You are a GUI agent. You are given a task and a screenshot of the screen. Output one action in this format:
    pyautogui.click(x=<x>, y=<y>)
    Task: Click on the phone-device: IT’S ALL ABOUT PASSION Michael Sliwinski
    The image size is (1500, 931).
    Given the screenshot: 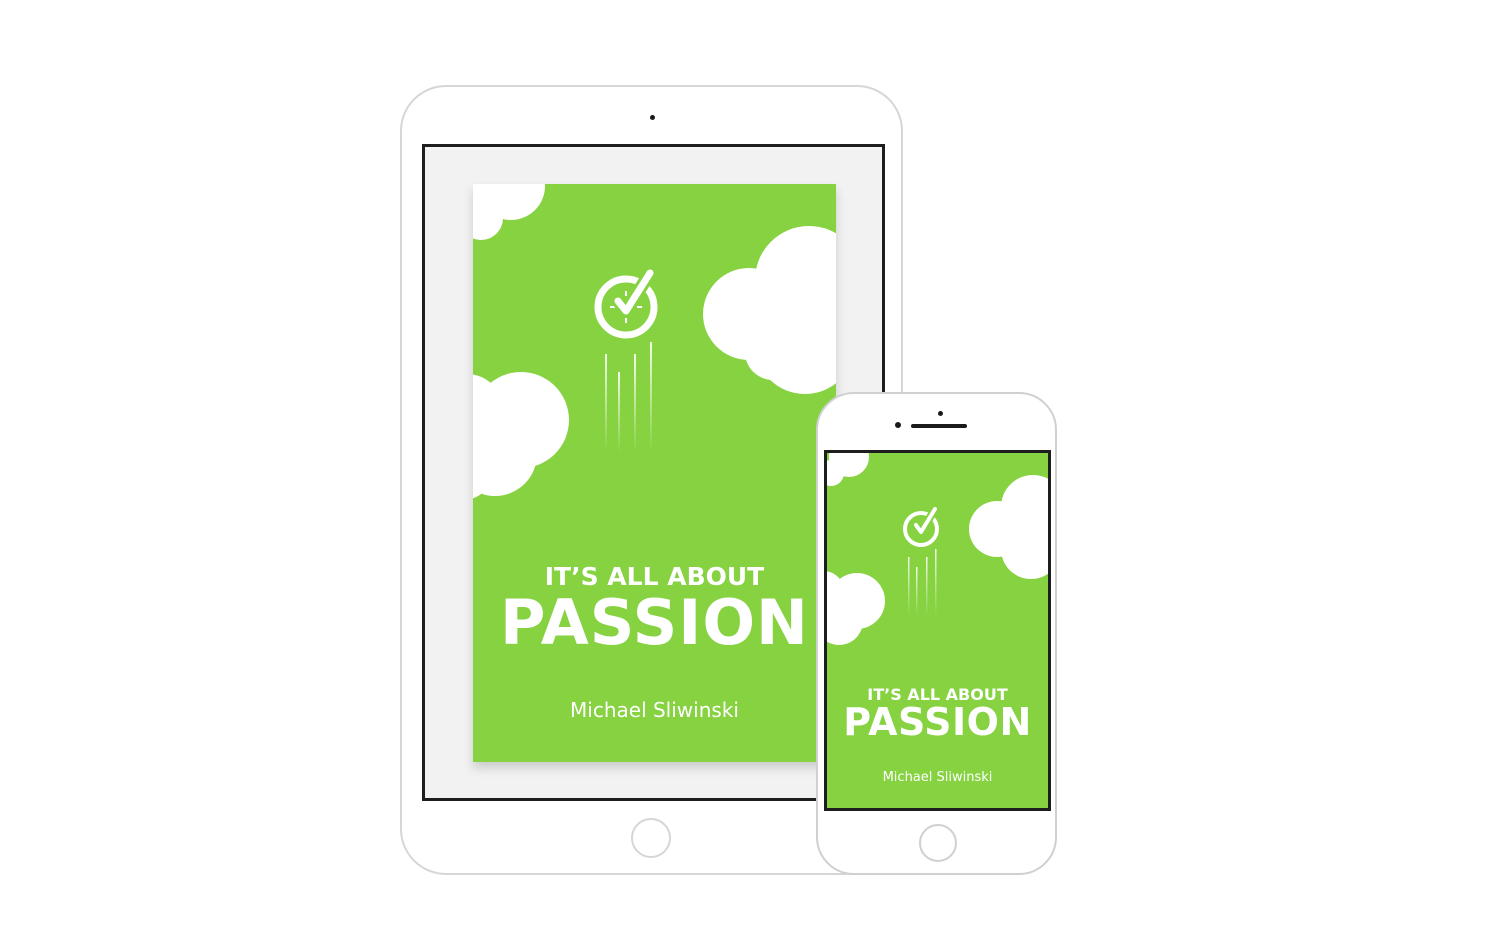 What is the action you would take?
    pyautogui.click(x=936, y=633)
    